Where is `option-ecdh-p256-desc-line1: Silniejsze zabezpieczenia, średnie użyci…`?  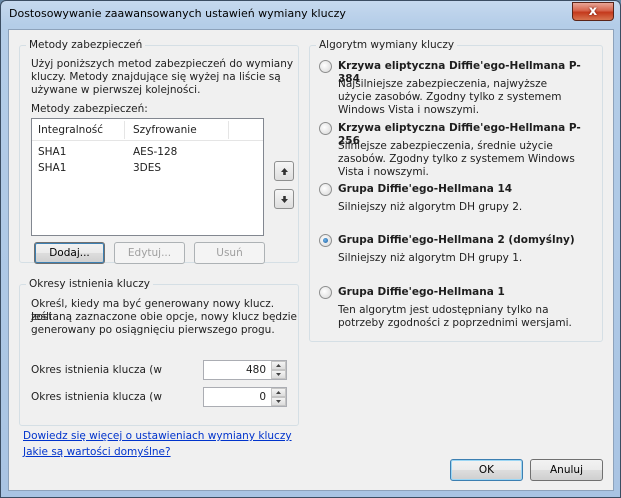 option-ecdh-p256-desc-line1: Silniejsze zabezpieczenia, średnie użyci… is located at coordinates (445, 146).